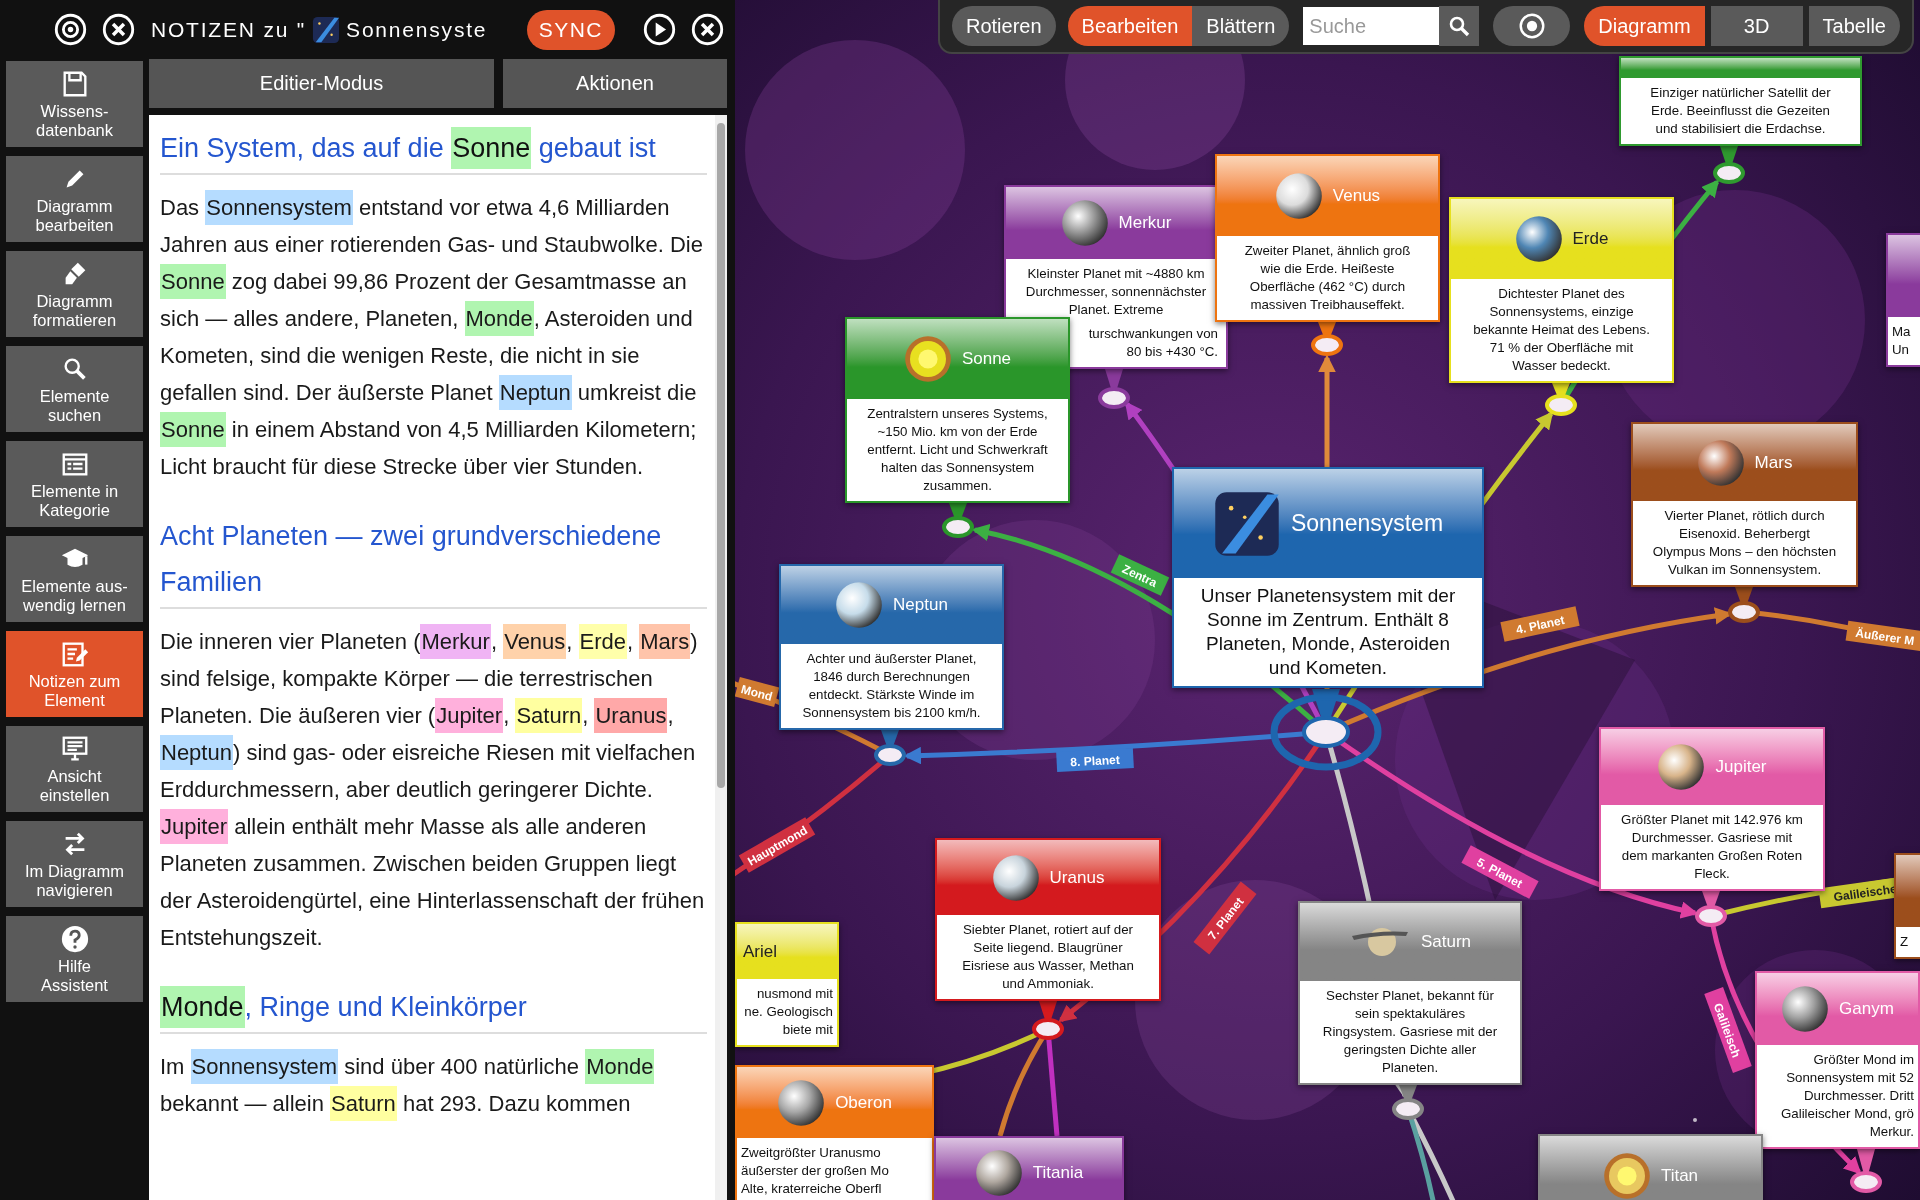  Describe the element at coordinates (1847, 1096) in the screenshot. I see `node-description: Größter Mond im Sonnensystem mit 52 Durchmesser. Dritt Galileischer Mond, grö Merkur.` at that location.